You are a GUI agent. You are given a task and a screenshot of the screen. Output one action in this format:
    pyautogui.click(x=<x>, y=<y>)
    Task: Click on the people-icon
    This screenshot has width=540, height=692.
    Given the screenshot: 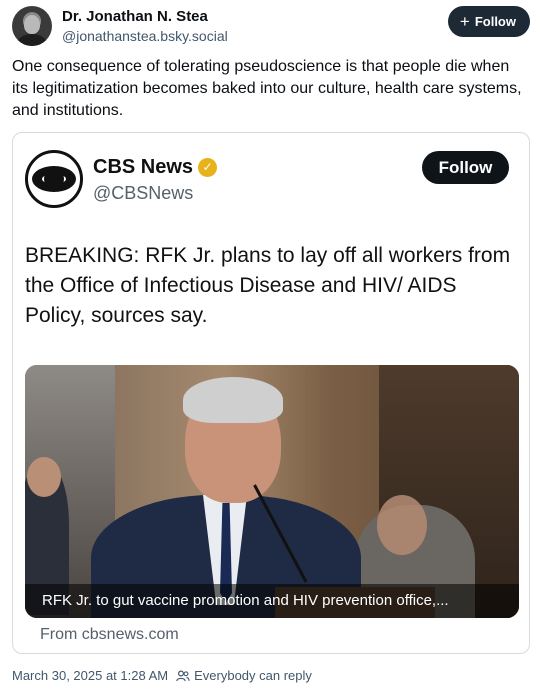 What is the action you would take?
    pyautogui.click(x=183, y=676)
    